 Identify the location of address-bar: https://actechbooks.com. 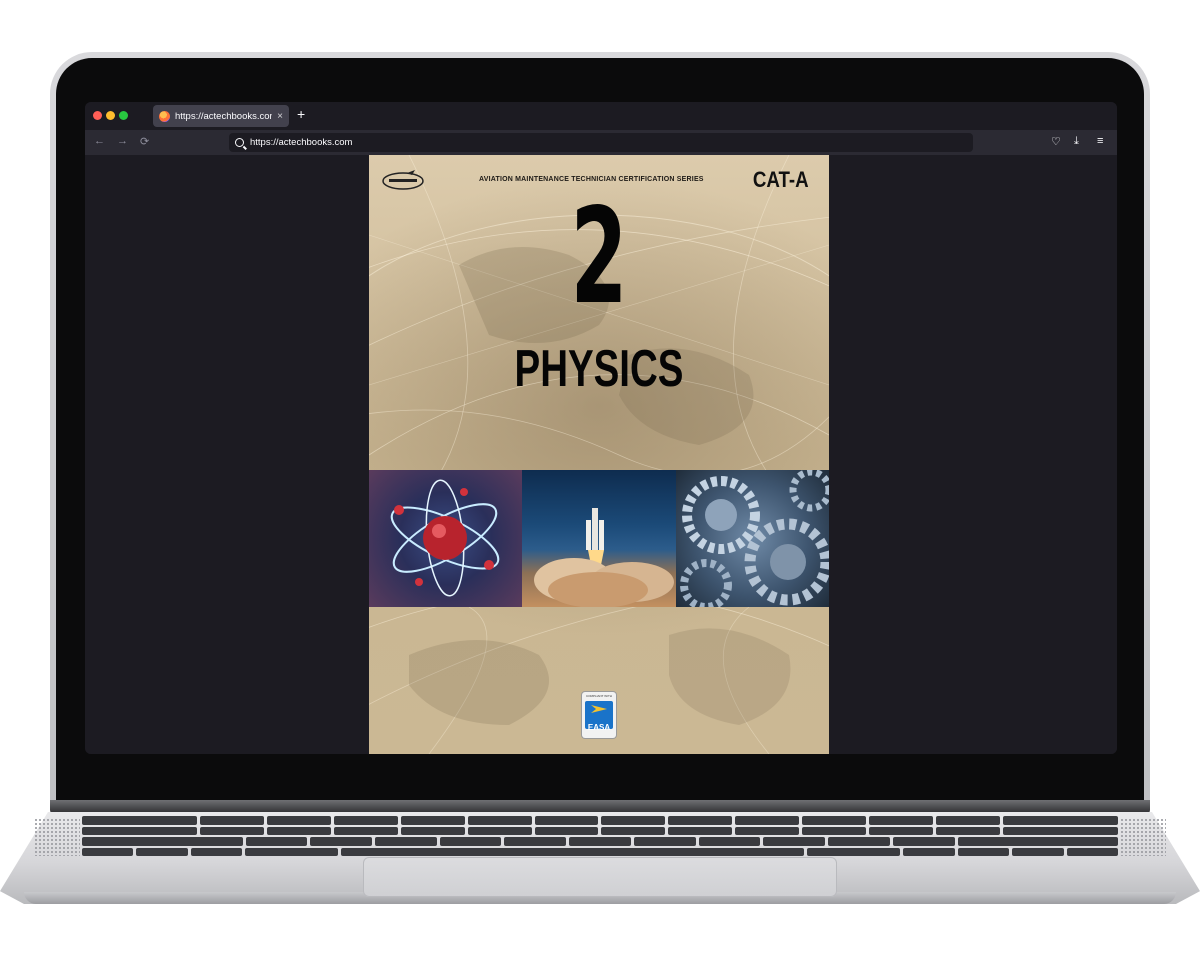
(601, 142).